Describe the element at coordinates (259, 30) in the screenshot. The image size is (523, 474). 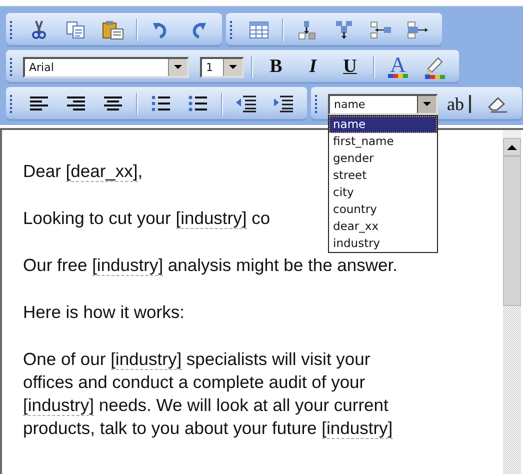
I see `table-icon` at that location.